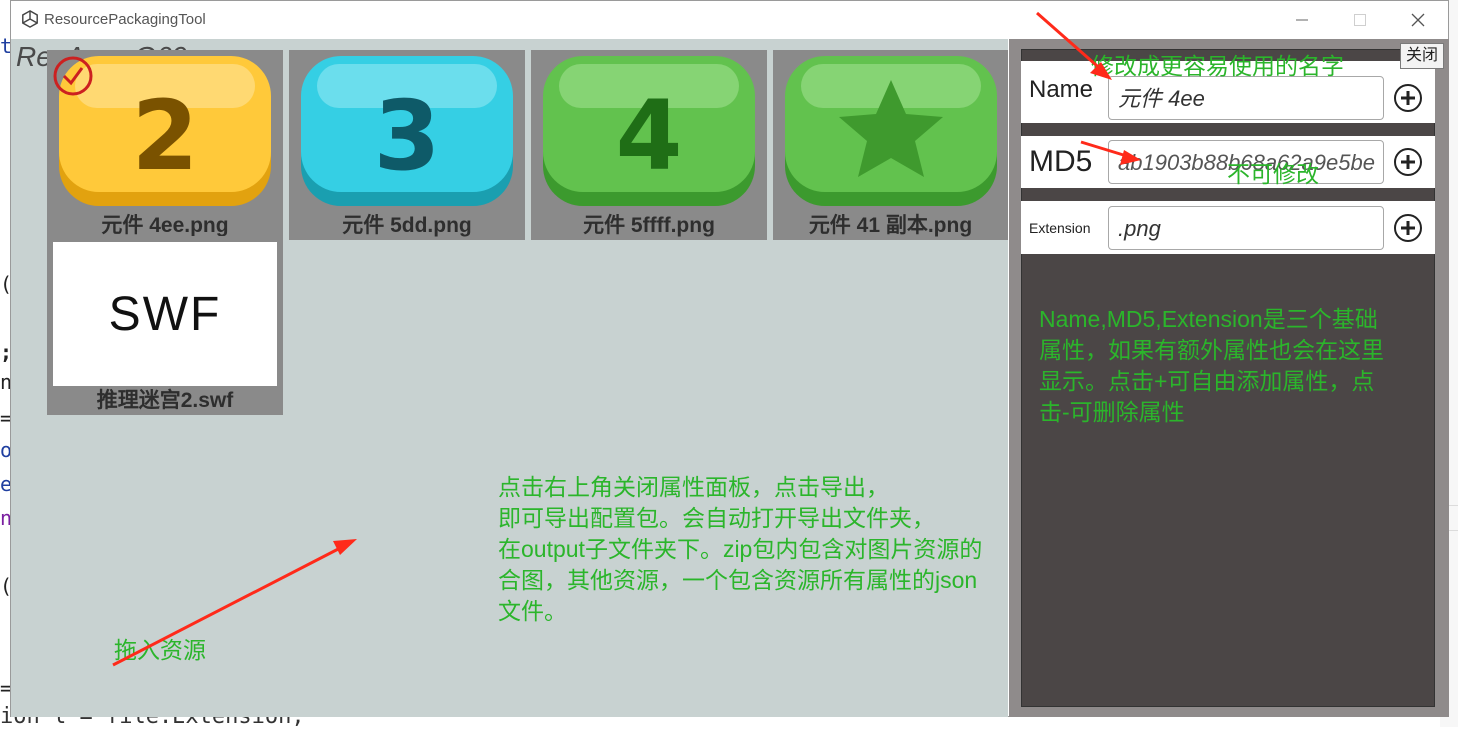 The image size is (1458, 729). What do you see at coordinates (1273, 174) in the screenshot?
I see `readonly-note: 不可修改` at bounding box center [1273, 174].